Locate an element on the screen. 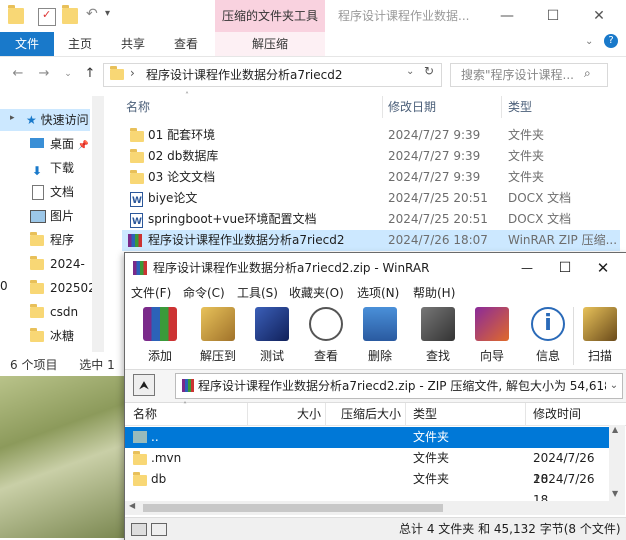 Image resolution: width=626 pixels, height=540 pixels. column-header-modified: 修改时间 is located at coordinates (557, 414).